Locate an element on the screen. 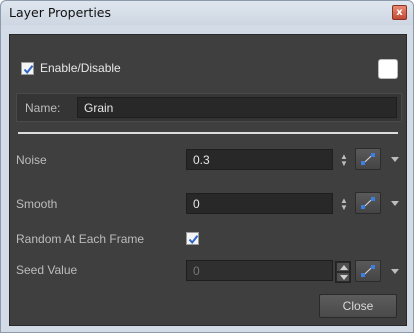 This screenshot has width=414, height=333. smooth-spin-arrows-icon: ▲ ▼ is located at coordinates (344, 204).